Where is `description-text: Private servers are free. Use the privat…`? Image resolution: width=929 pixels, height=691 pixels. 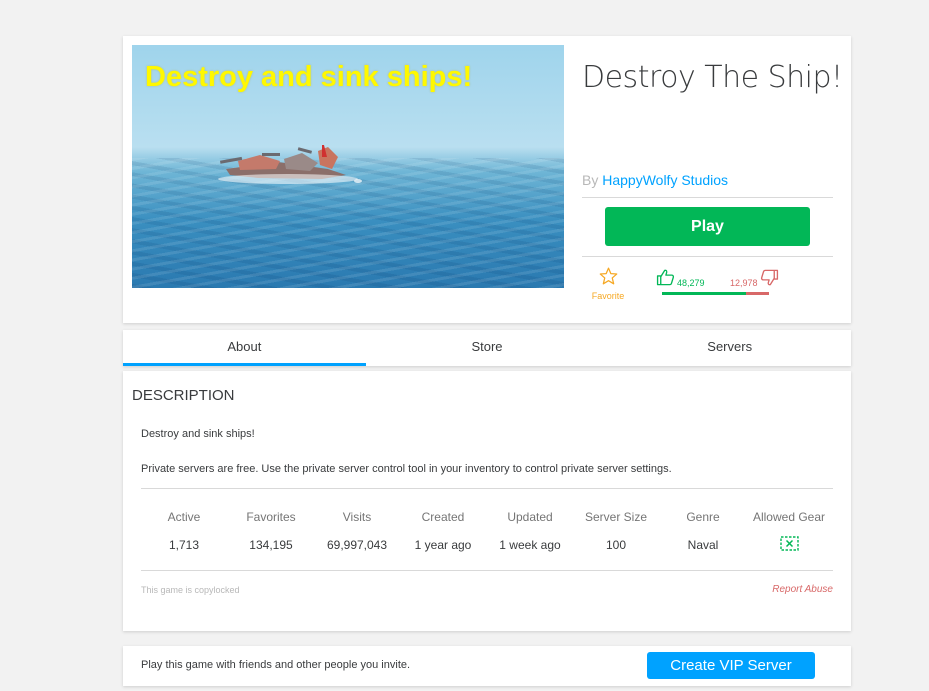 description-text: Private servers are free. Use the privat… is located at coordinates (406, 469).